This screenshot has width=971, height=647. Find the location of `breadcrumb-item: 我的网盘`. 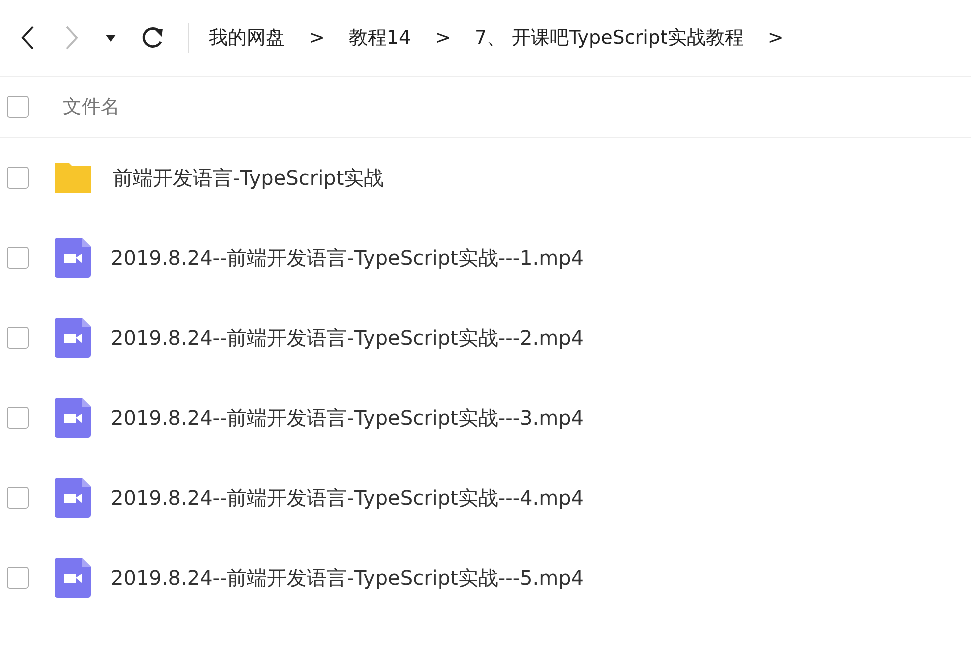

breadcrumb-item: 我的网盘 is located at coordinates (247, 38).